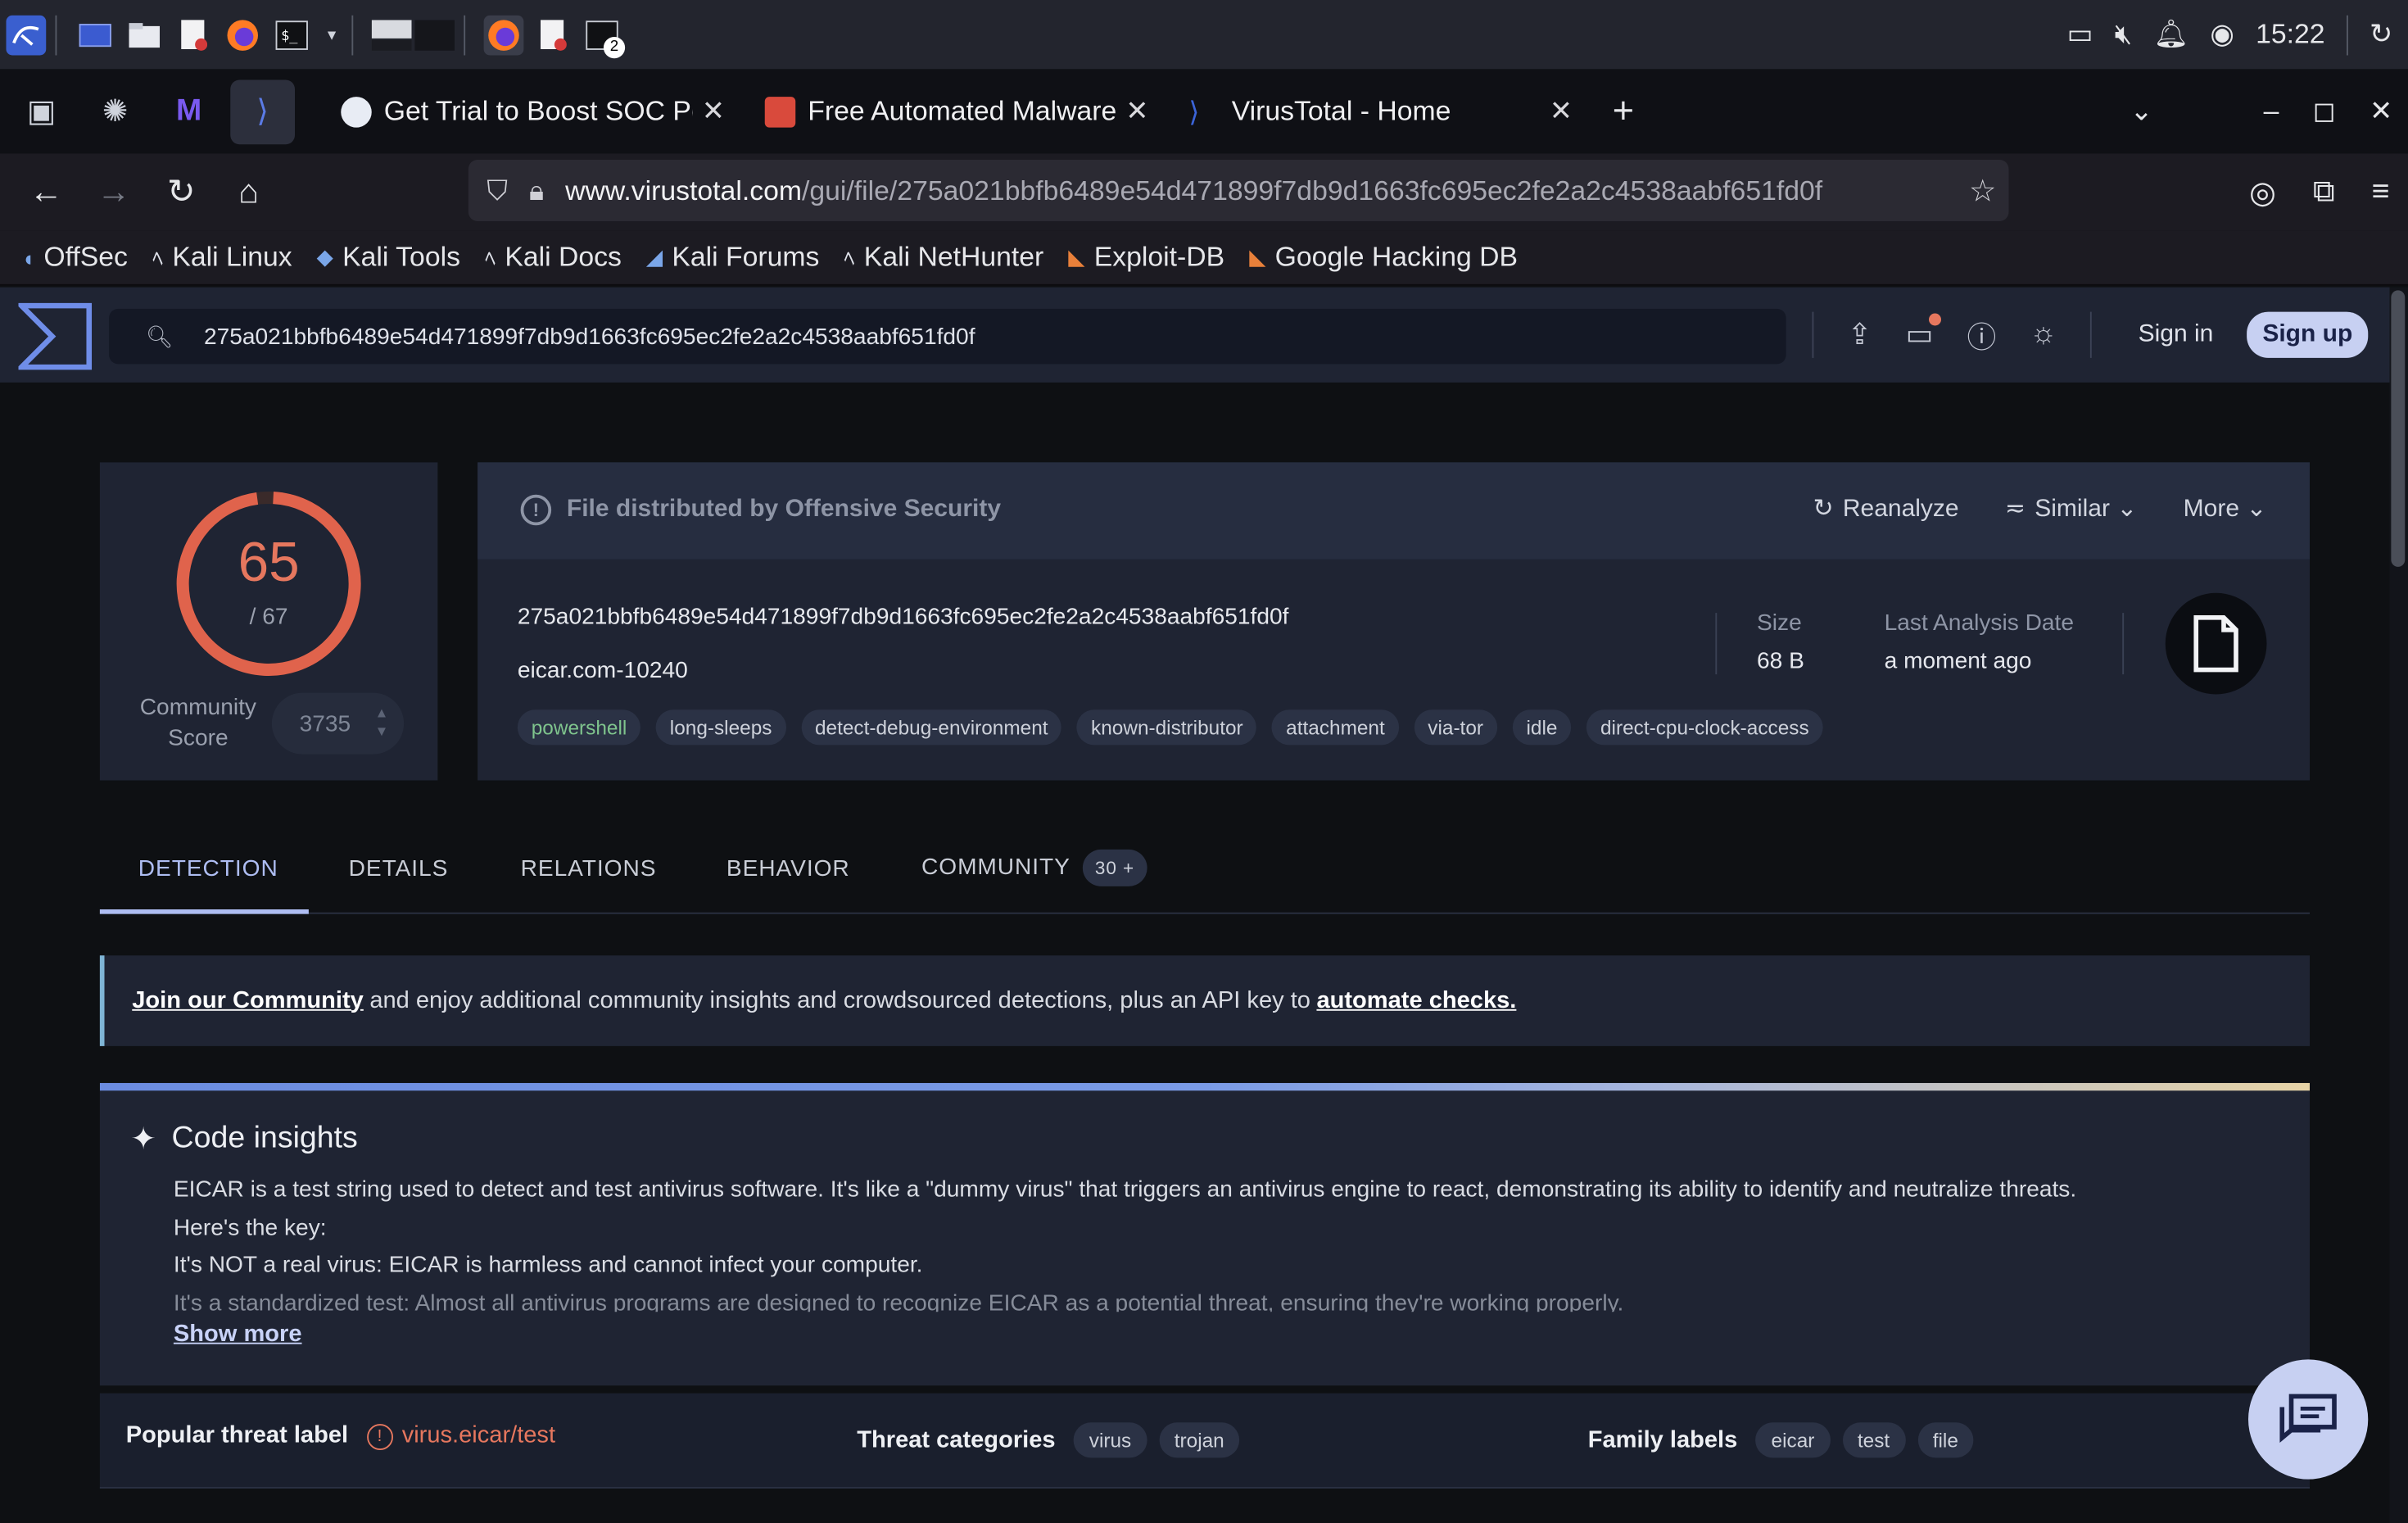 The image size is (2408, 1523). Describe the element at coordinates (26, 34) in the screenshot. I see `kali-menu-icon` at that location.